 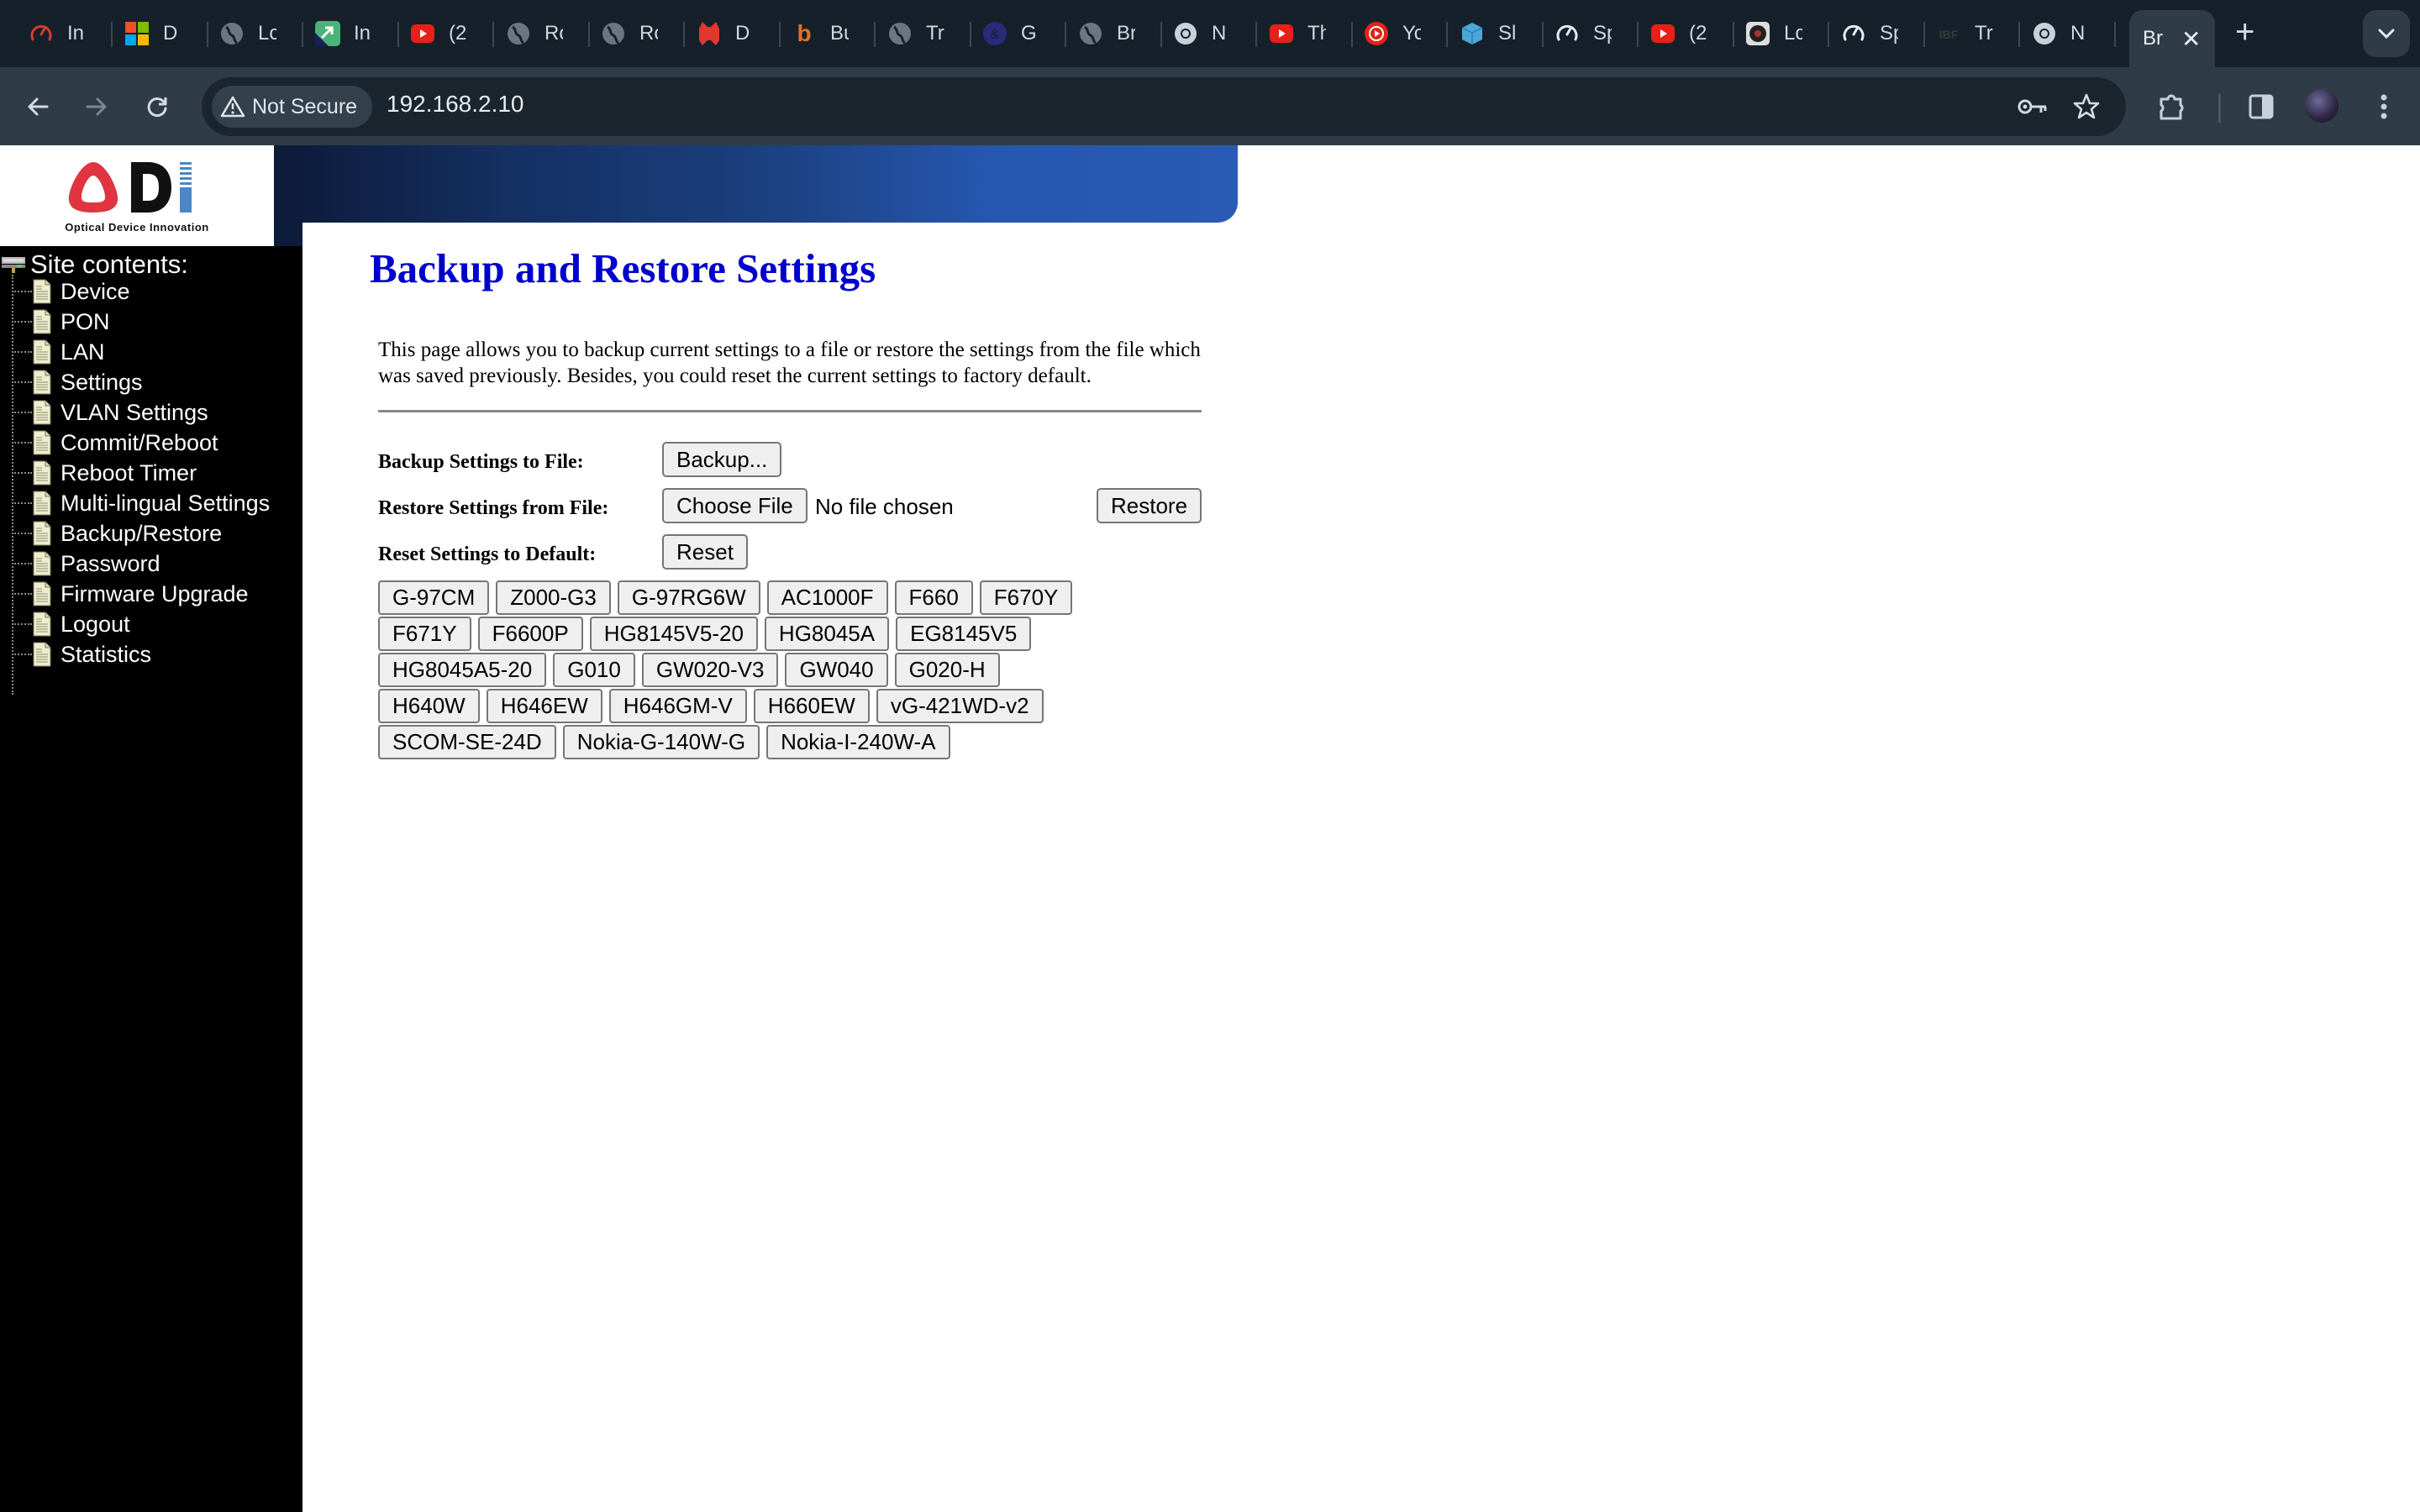 I want to click on sidebar-item-vlan-settings: VLAN Settings, so click(x=110, y=412).